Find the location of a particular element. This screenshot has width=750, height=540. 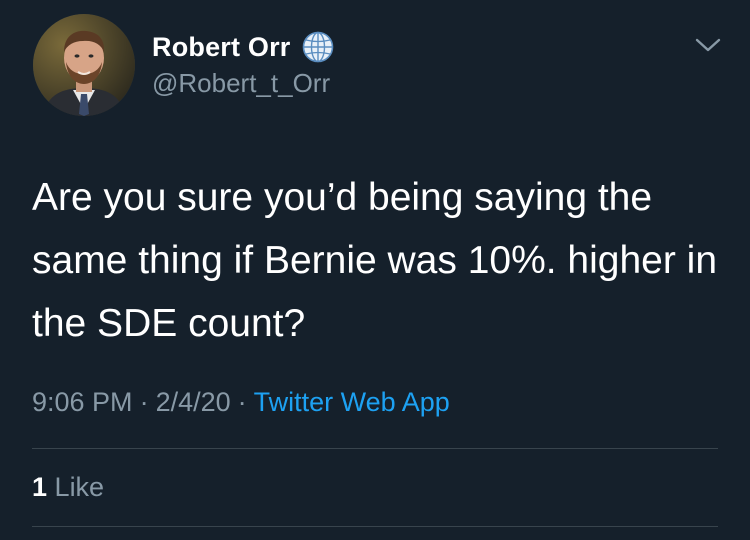

likes-link: 1 Like is located at coordinates (68, 487).